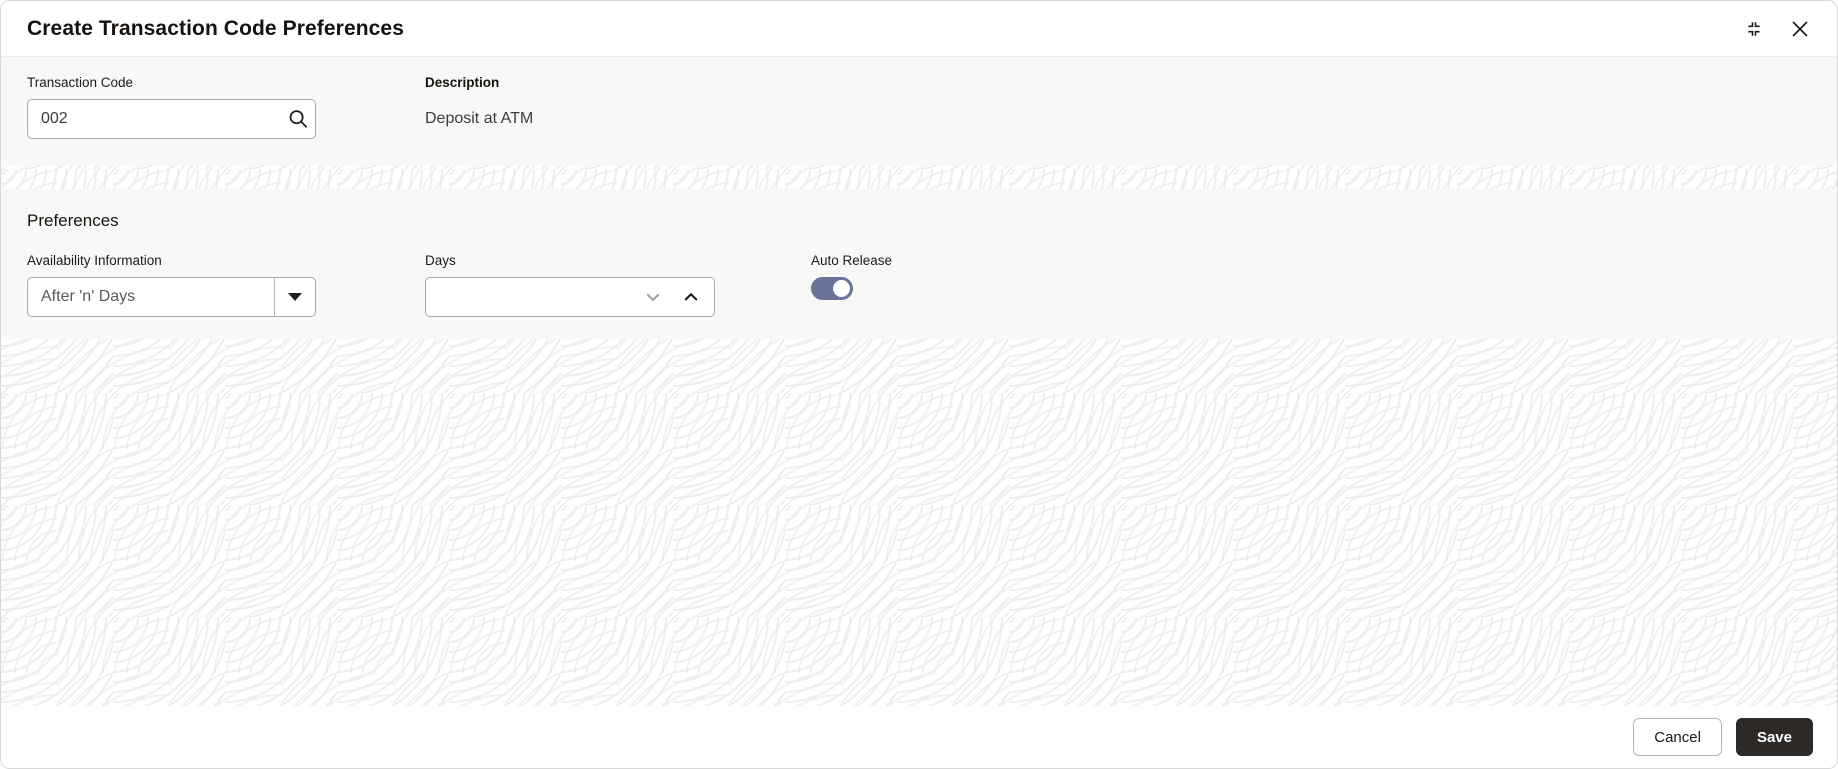 The width and height of the screenshot is (1838, 769). I want to click on availability-selected-value: After 'n' Days, so click(88, 296).